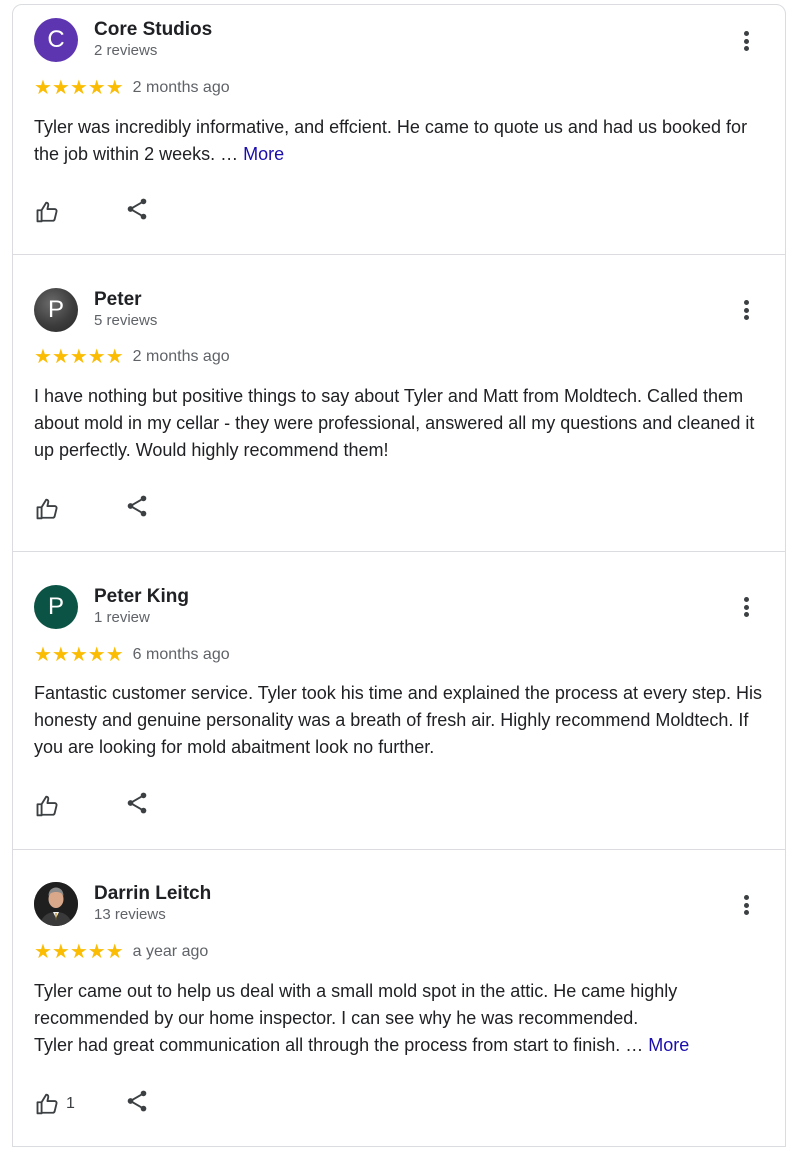 The image size is (800, 1160). I want to click on avatar: C, so click(56, 40).